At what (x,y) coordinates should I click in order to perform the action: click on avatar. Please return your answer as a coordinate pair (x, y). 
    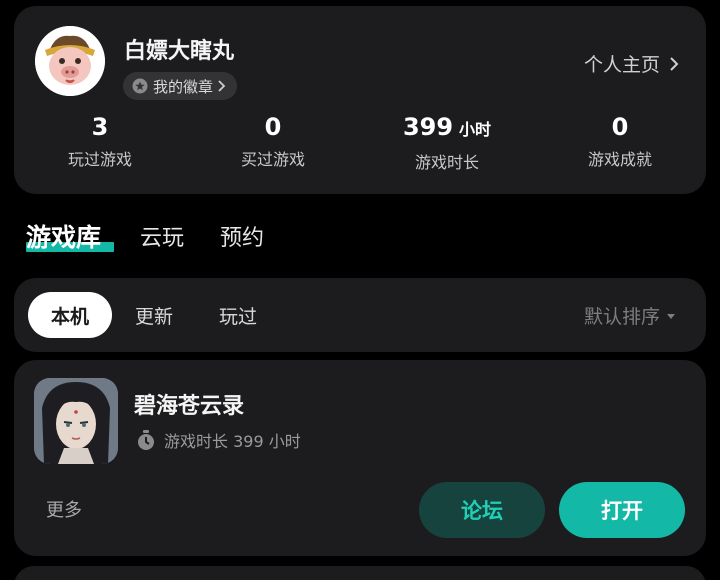
    Looking at the image, I should click on (70, 61).